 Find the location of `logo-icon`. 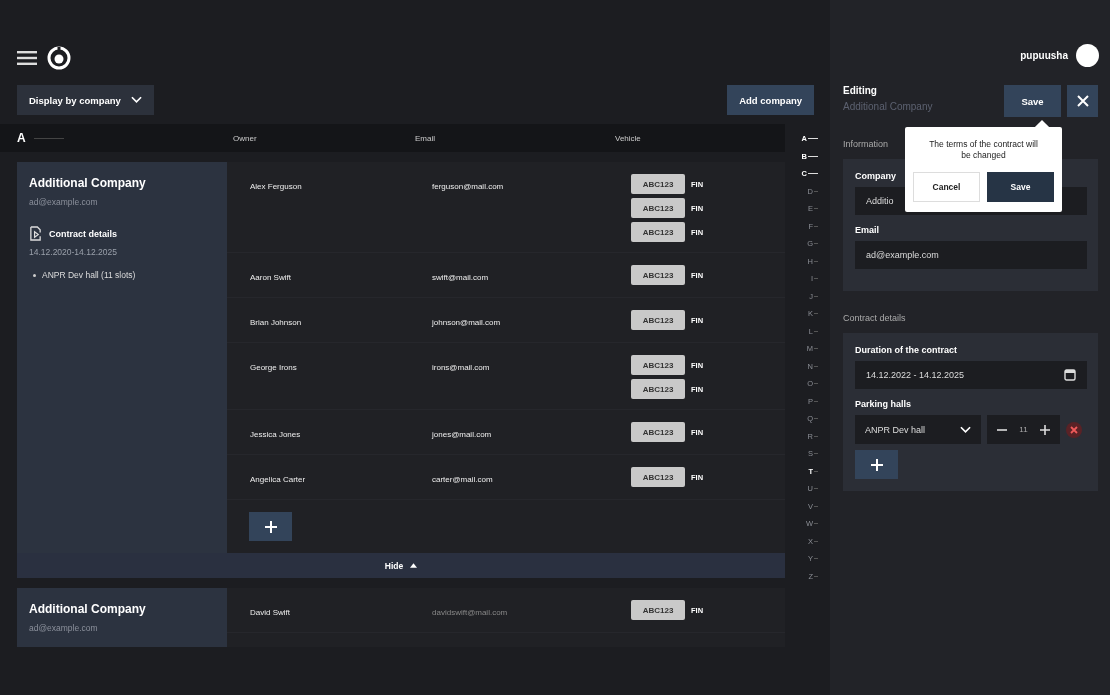

logo-icon is located at coordinates (59, 58).